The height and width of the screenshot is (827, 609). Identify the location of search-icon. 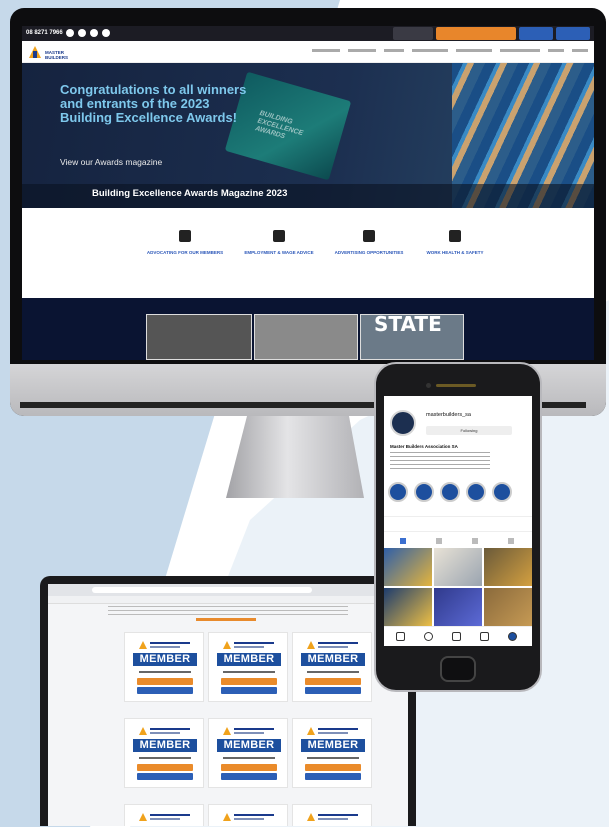
(428, 636).